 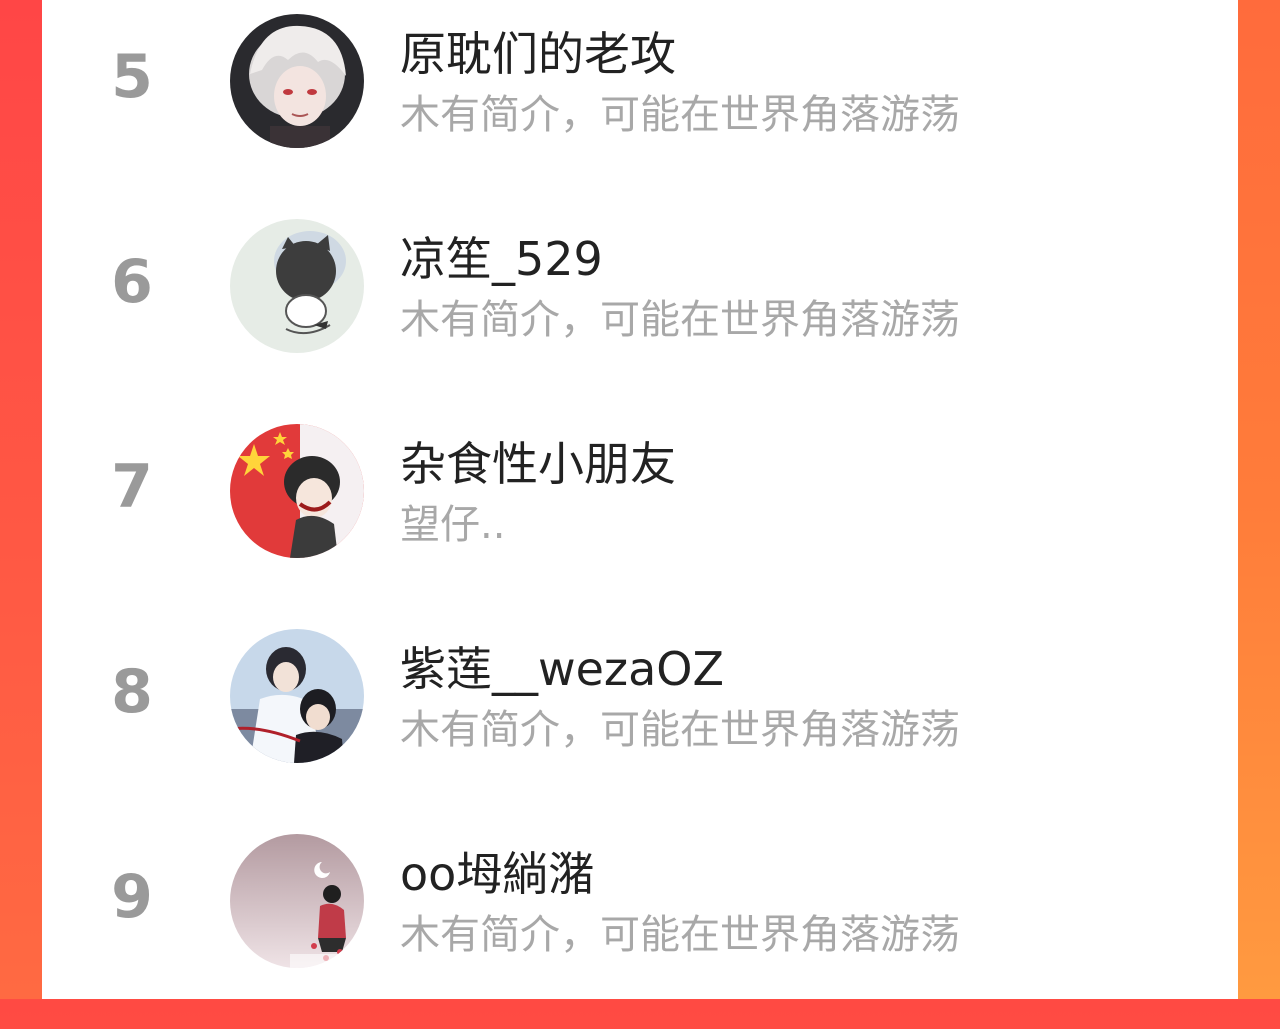 What do you see at coordinates (132, 487) in the screenshot?
I see `rank-number: 7` at bounding box center [132, 487].